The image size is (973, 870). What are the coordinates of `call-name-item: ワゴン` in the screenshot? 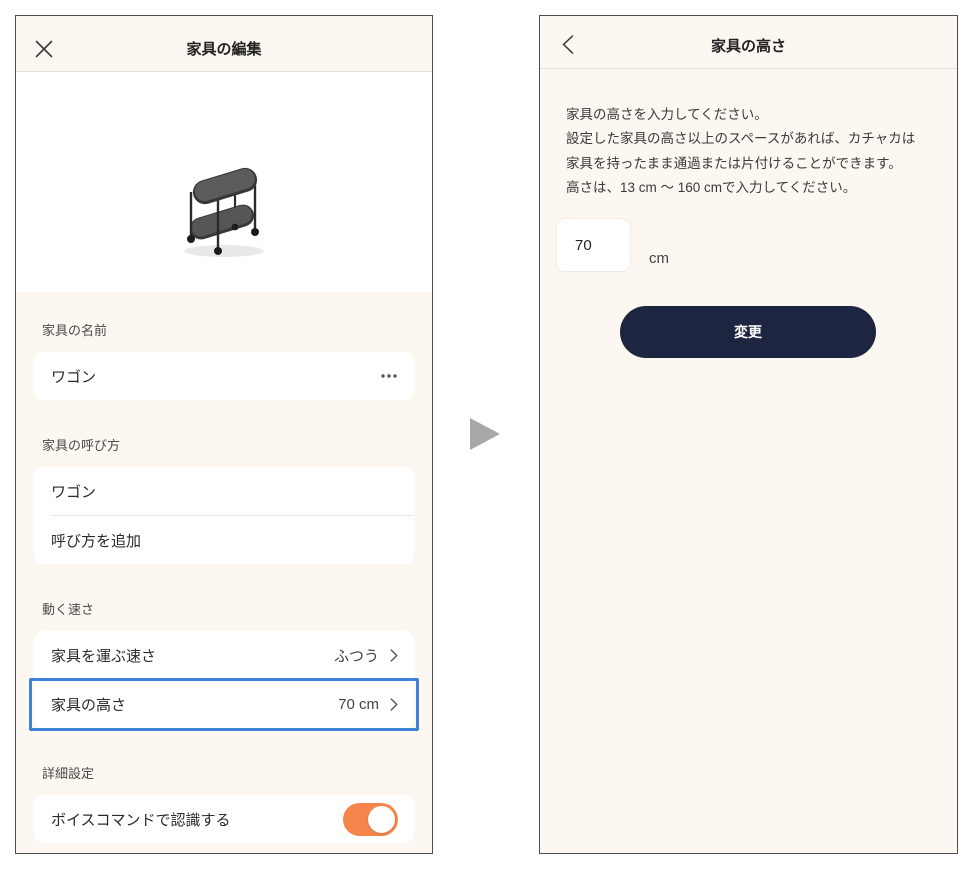 It's located at (224, 491).